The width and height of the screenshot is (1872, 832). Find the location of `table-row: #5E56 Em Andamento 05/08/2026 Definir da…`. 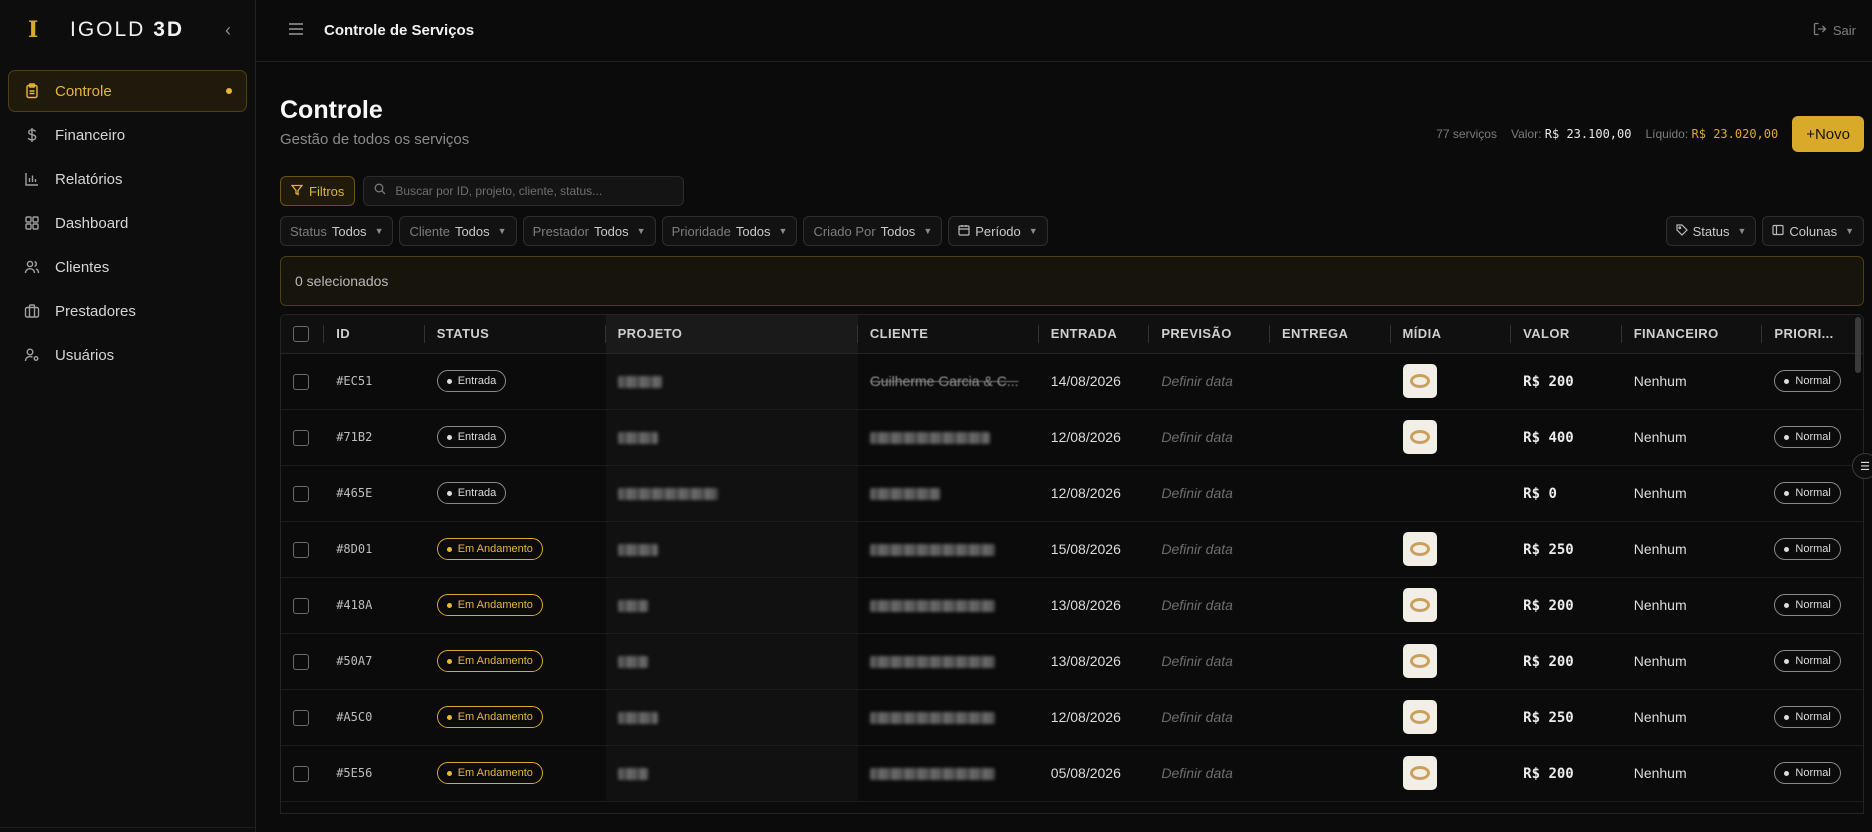

table-row: #5E56 Em Andamento 05/08/2026 Definir da… is located at coordinates (1072, 773).